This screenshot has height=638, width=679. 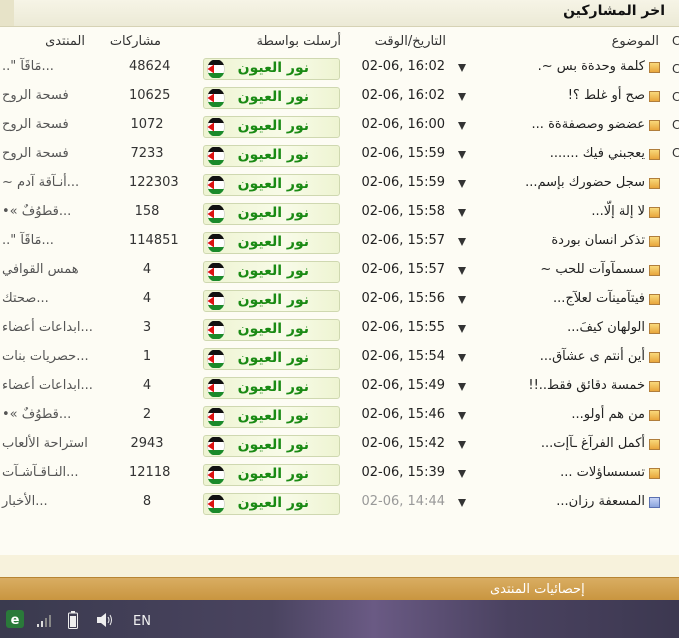 What do you see at coordinates (591, 66) in the screenshot?
I see `topic-link: كلمة وحدةة بس ~.` at bounding box center [591, 66].